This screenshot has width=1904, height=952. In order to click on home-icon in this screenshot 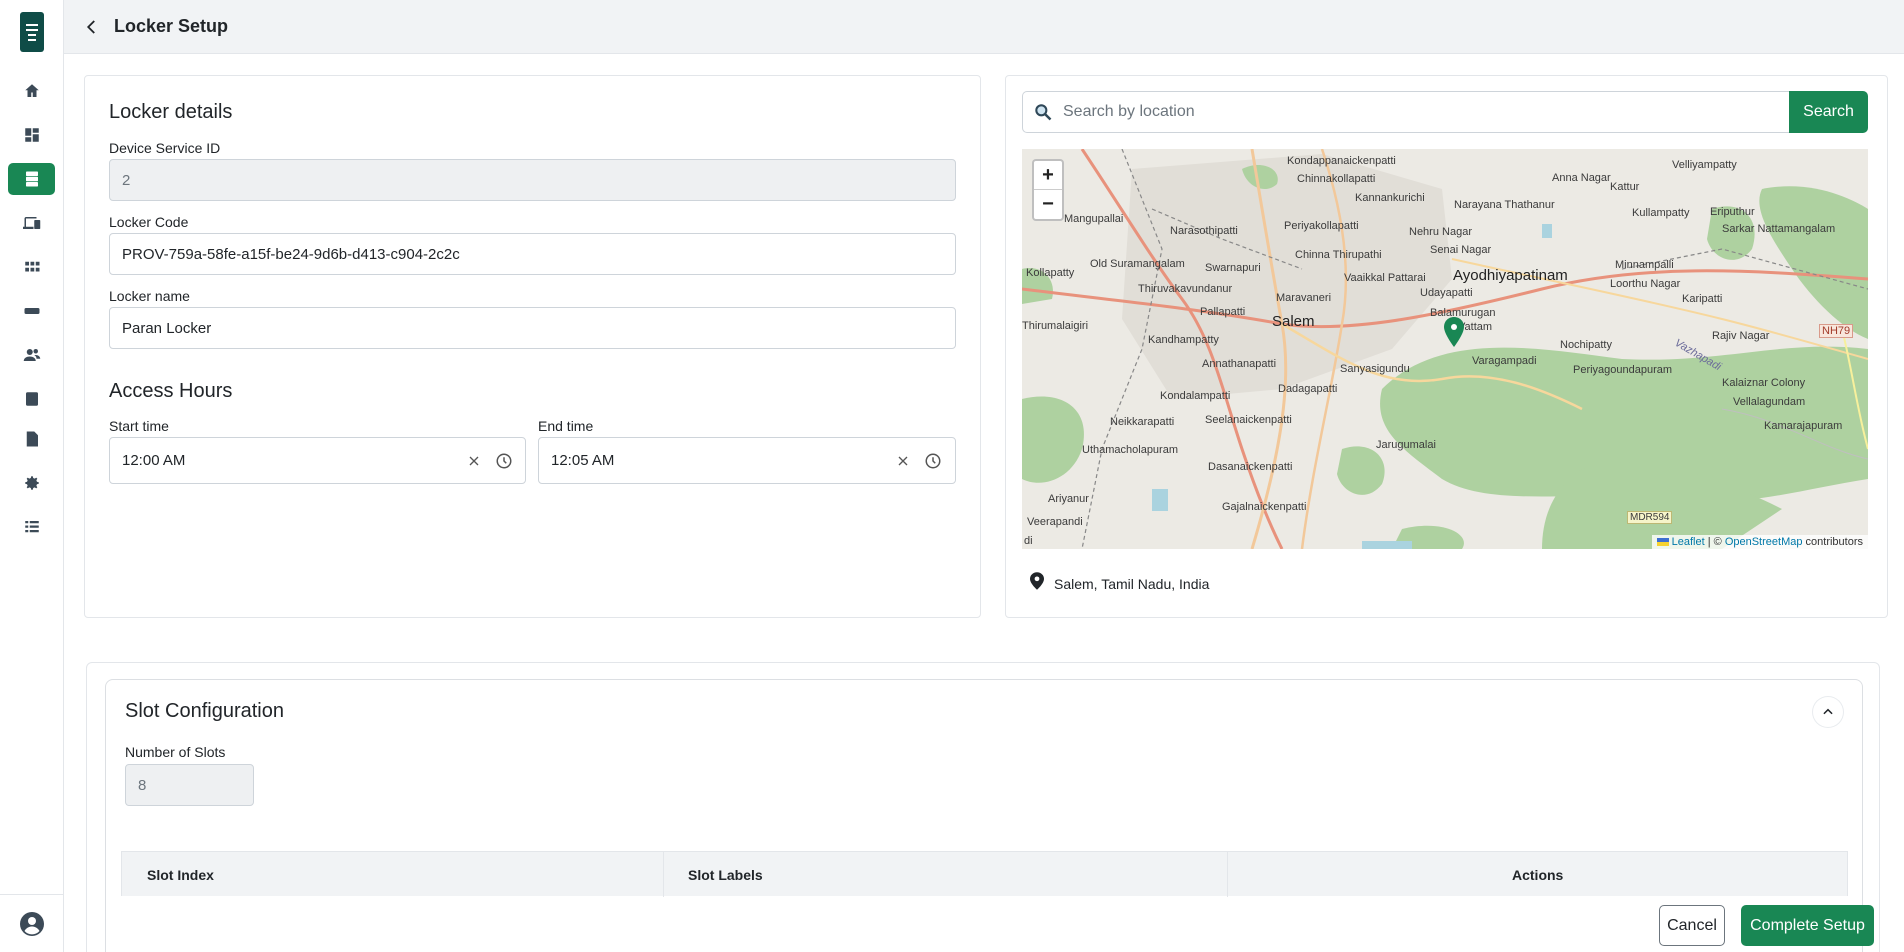, I will do `click(31, 91)`.